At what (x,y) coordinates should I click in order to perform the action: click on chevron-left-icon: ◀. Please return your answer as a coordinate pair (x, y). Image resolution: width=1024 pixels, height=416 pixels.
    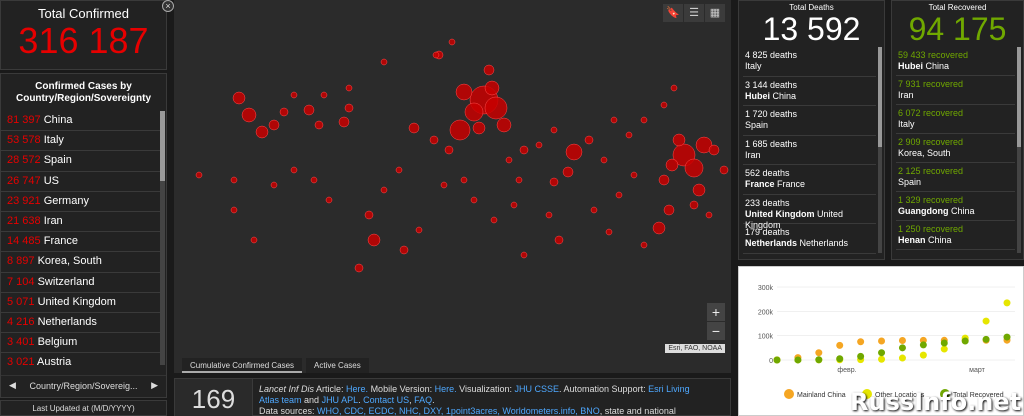
    Looking at the image, I should click on (12, 385).